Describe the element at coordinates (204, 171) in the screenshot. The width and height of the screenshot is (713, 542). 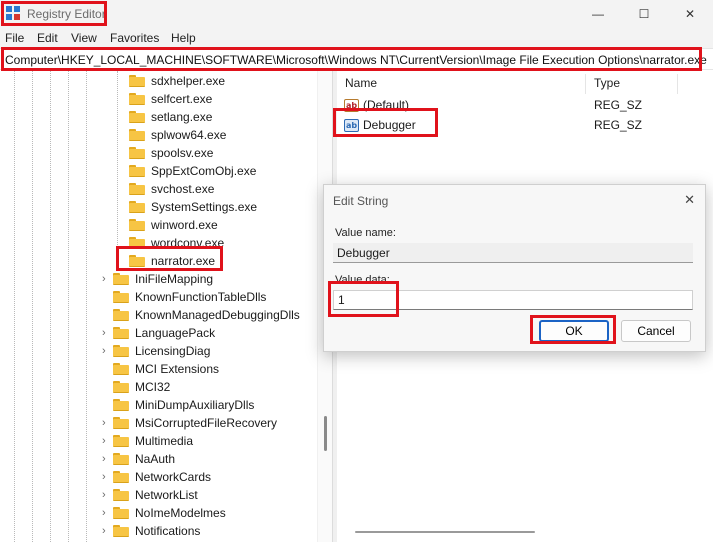
I see `tree-item-label: SppExtComObj.exe` at that location.